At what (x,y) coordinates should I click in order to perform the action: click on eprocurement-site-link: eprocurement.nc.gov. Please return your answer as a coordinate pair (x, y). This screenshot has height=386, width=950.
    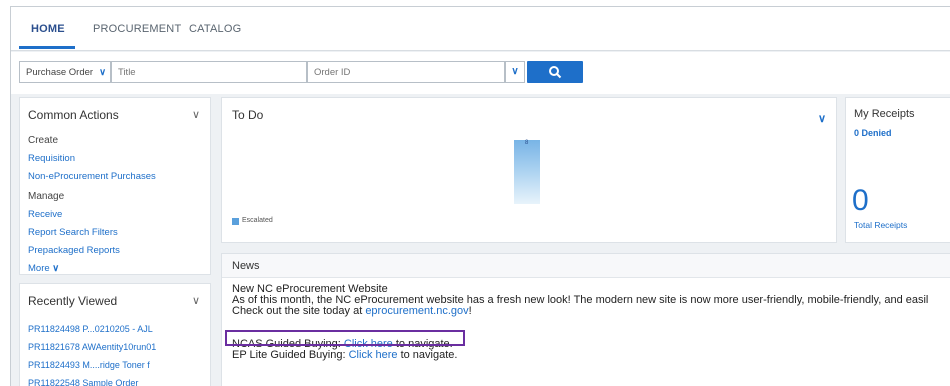
    Looking at the image, I should click on (416, 311).